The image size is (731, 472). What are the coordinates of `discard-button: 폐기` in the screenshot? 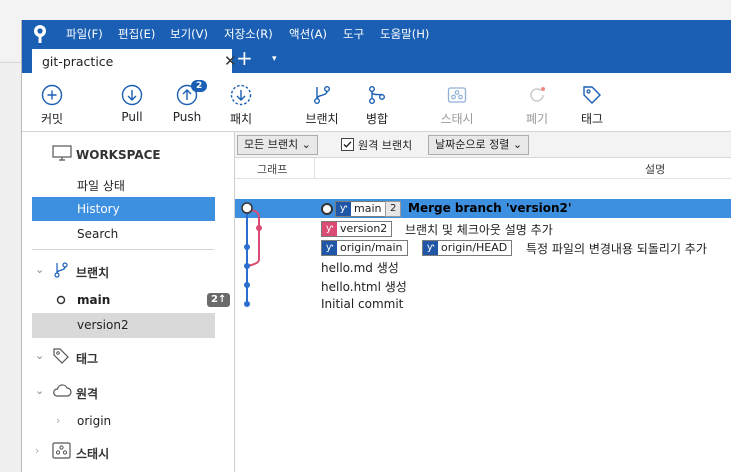 It's located at (537, 102).